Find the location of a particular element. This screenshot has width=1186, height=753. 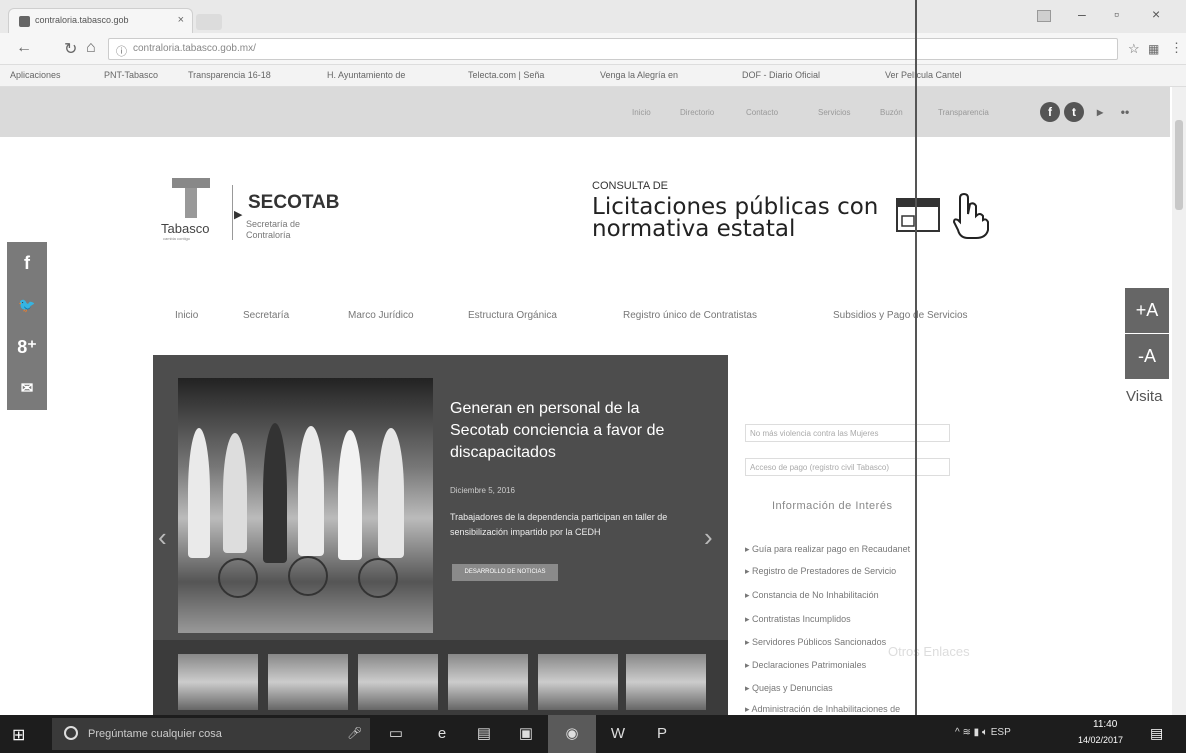

twitter-icon: t is located at coordinates (1074, 112).